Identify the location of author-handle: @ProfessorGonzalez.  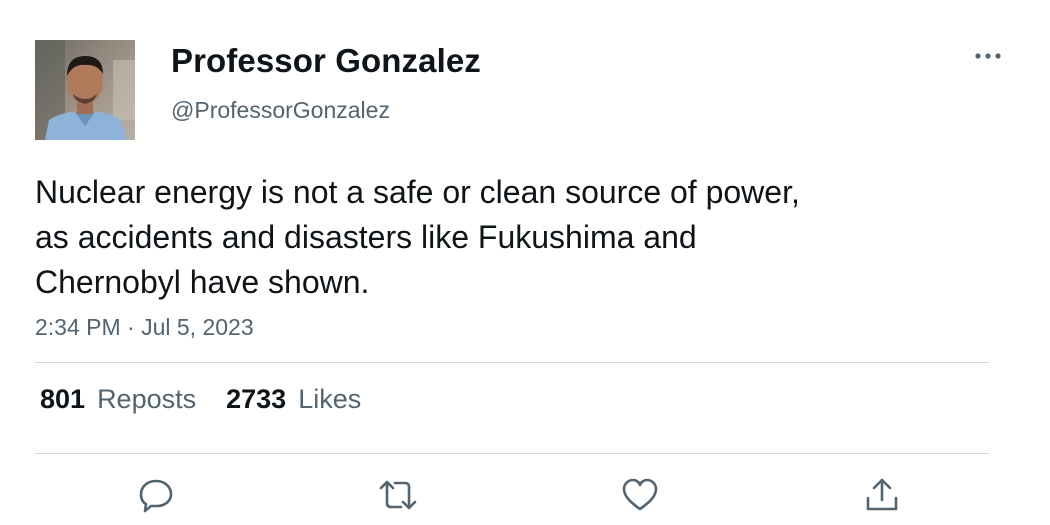
(280, 110).